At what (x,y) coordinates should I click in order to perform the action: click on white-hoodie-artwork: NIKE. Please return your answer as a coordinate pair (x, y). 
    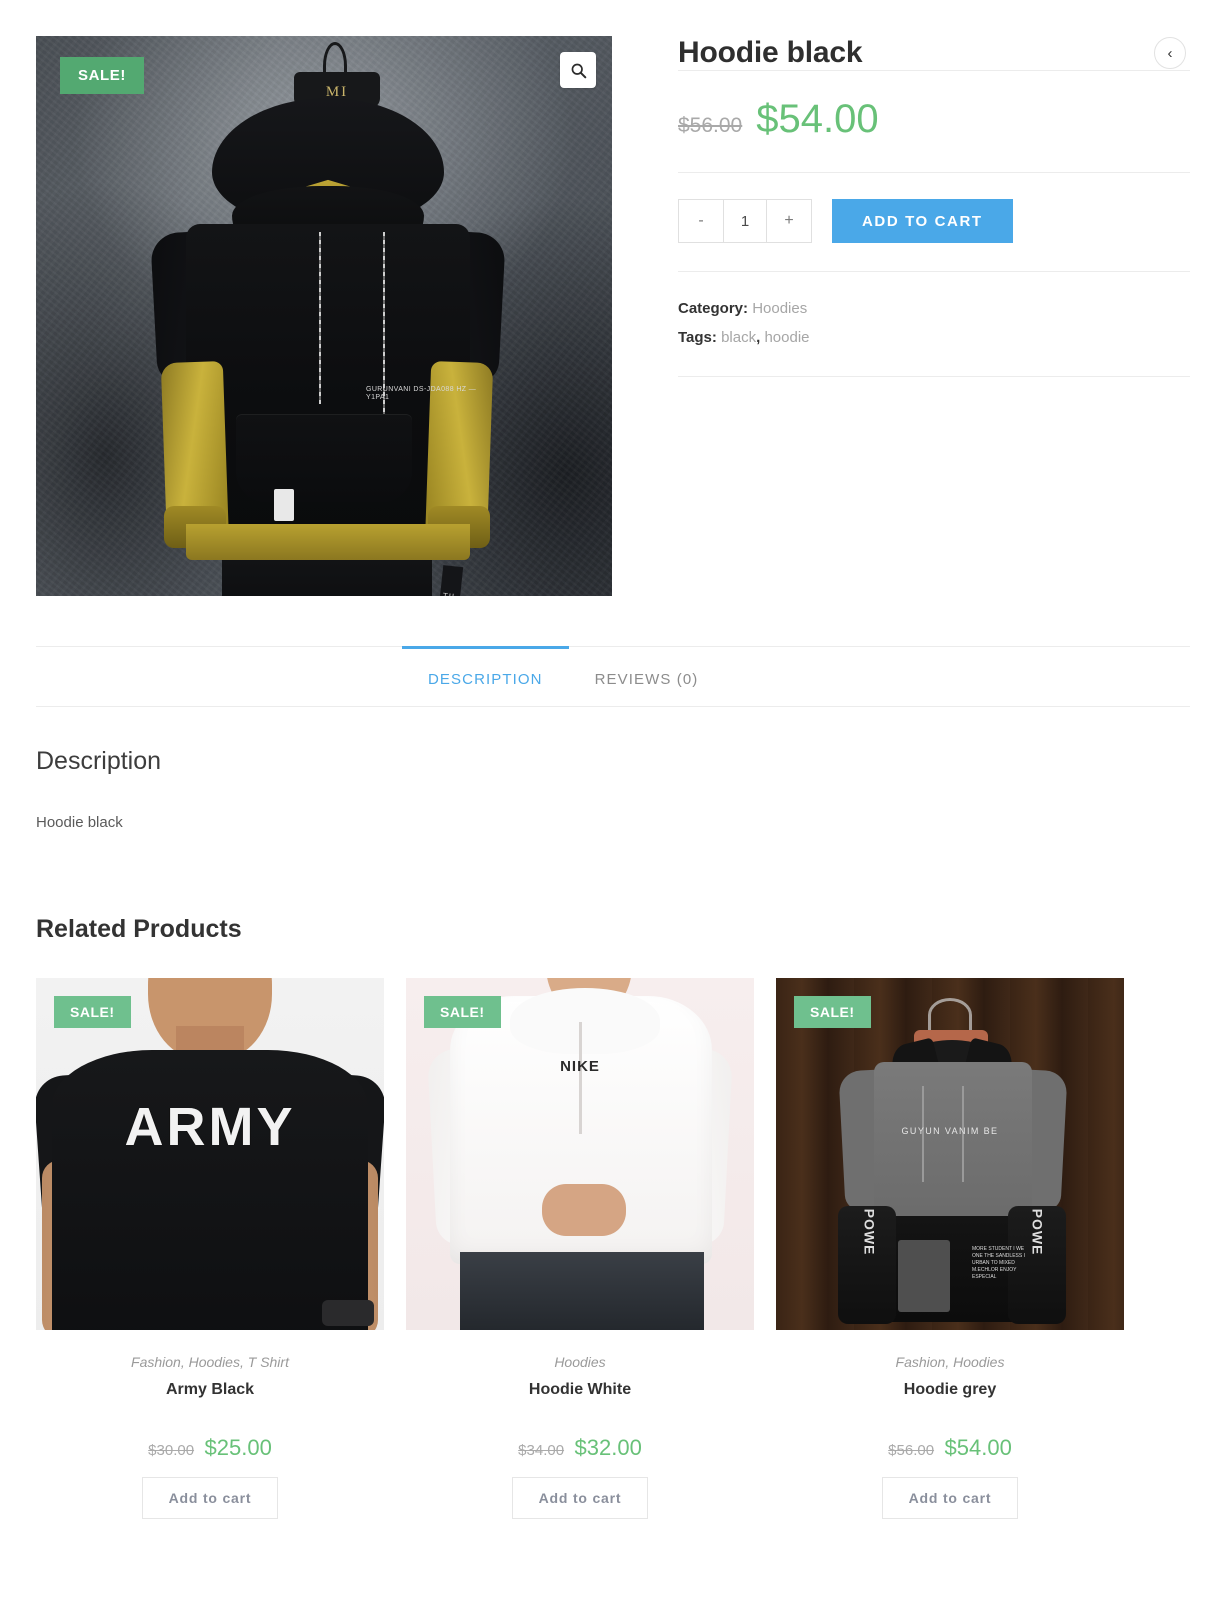
    Looking at the image, I should click on (580, 1154).